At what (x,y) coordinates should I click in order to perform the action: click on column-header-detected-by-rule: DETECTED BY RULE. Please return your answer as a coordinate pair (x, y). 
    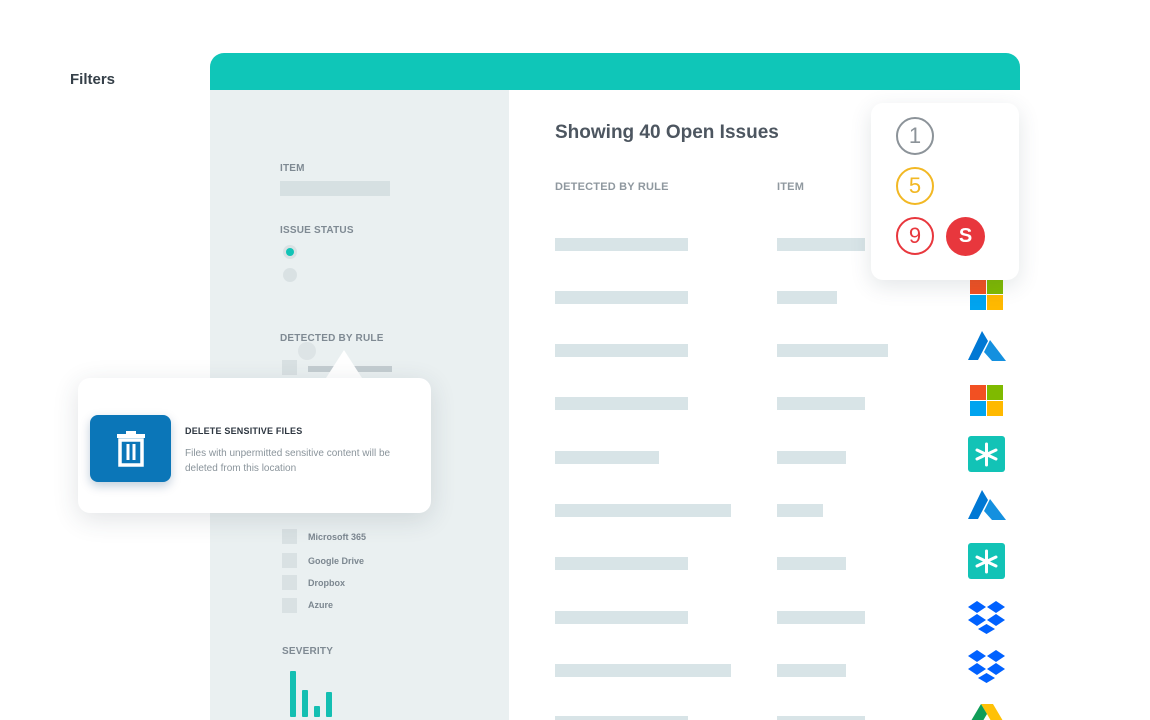
    Looking at the image, I should click on (612, 187).